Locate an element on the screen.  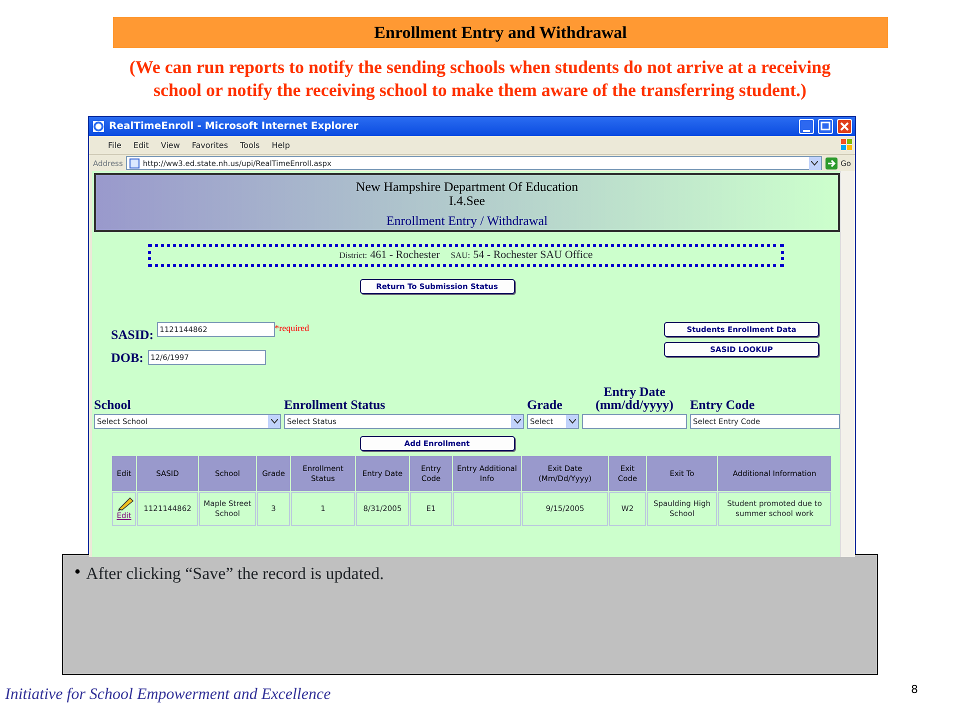
menu-item: File is located at coordinates (114, 145).